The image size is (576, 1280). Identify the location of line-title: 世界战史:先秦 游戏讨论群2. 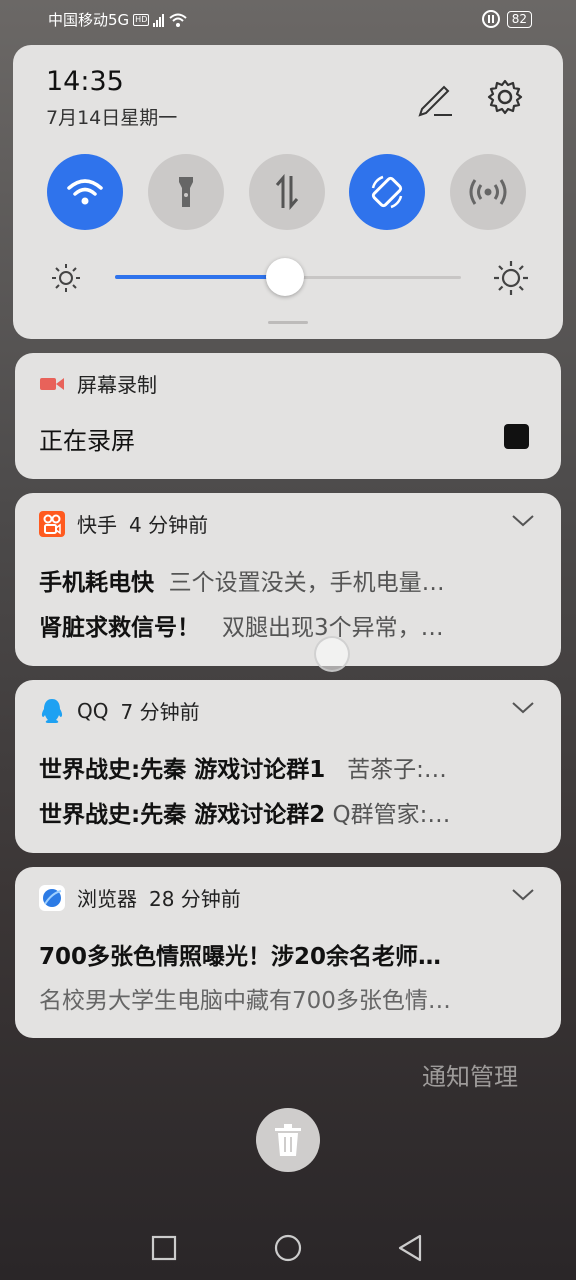
(182, 815).